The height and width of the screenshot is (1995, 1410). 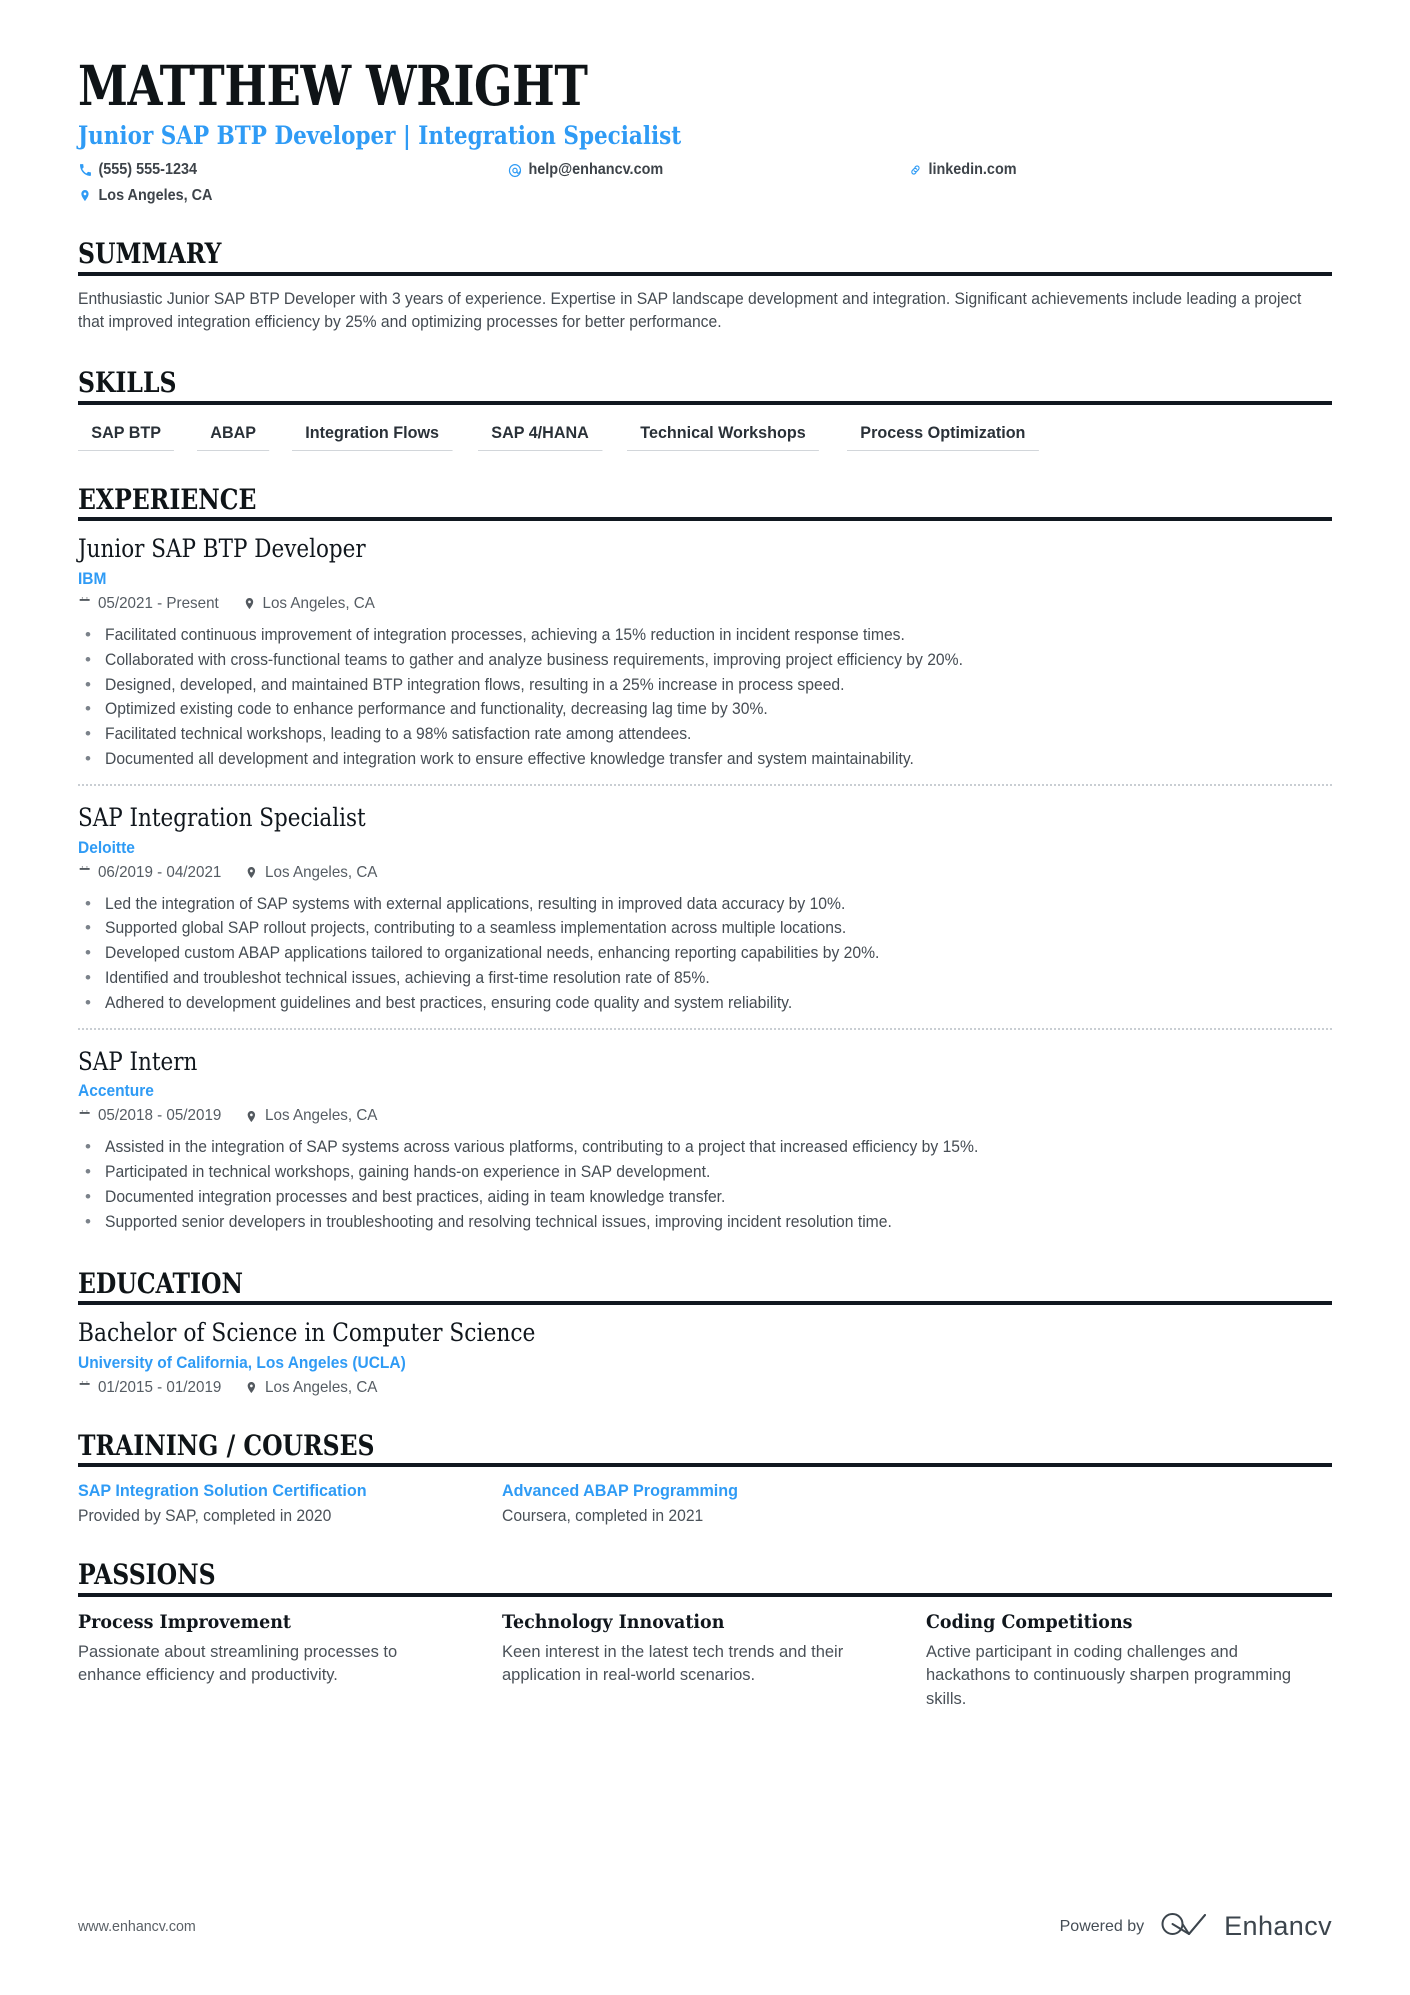 What do you see at coordinates (161, 1283) in the screenshot?
I see `section-title-education: EDUCATION` at bounding box center [161, 1283].